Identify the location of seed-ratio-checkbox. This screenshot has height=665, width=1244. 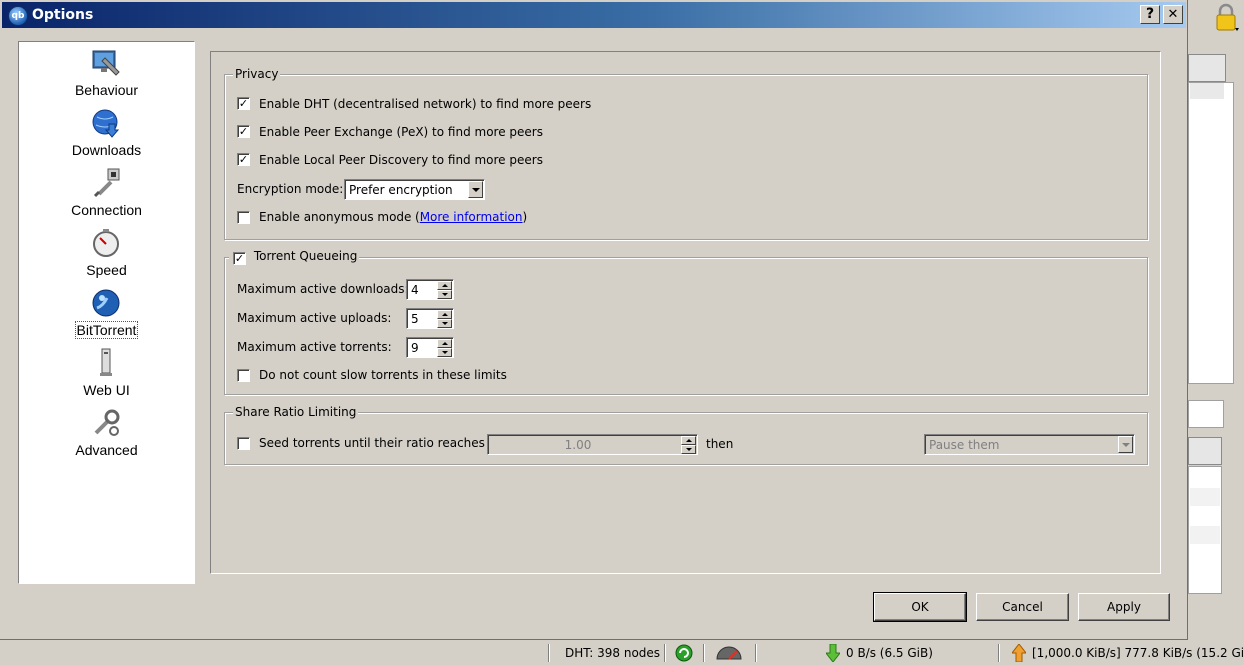
(243, 443).